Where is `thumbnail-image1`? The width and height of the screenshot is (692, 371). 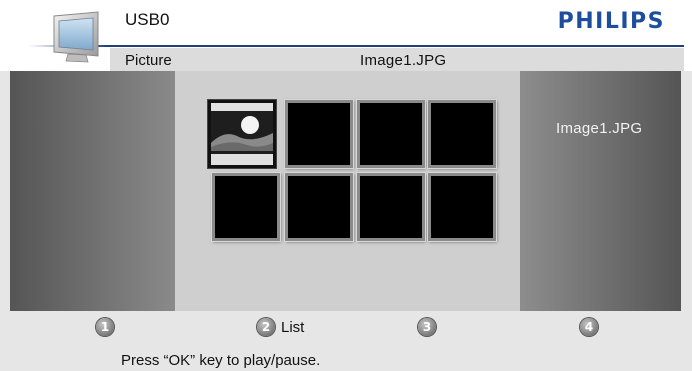
thumbnail-image1 is located at coordinates (242, 134).